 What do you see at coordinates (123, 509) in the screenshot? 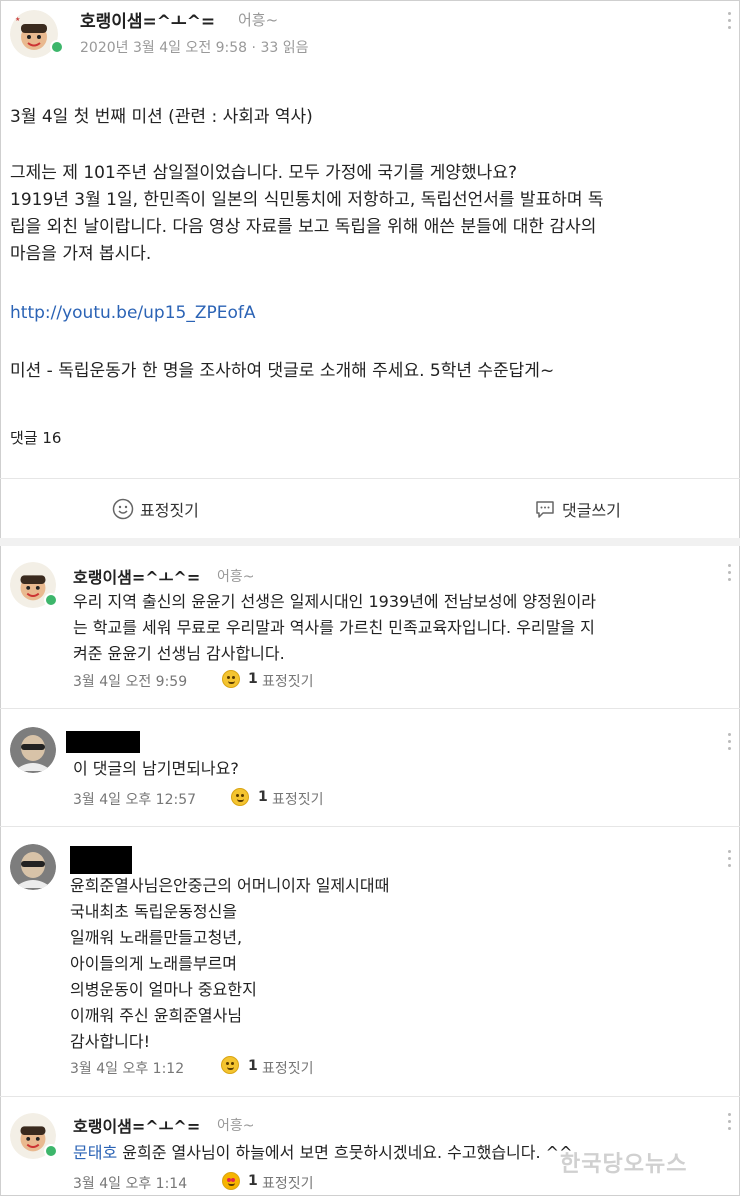
I see `smile-icon` at bounding box center [123, 509].